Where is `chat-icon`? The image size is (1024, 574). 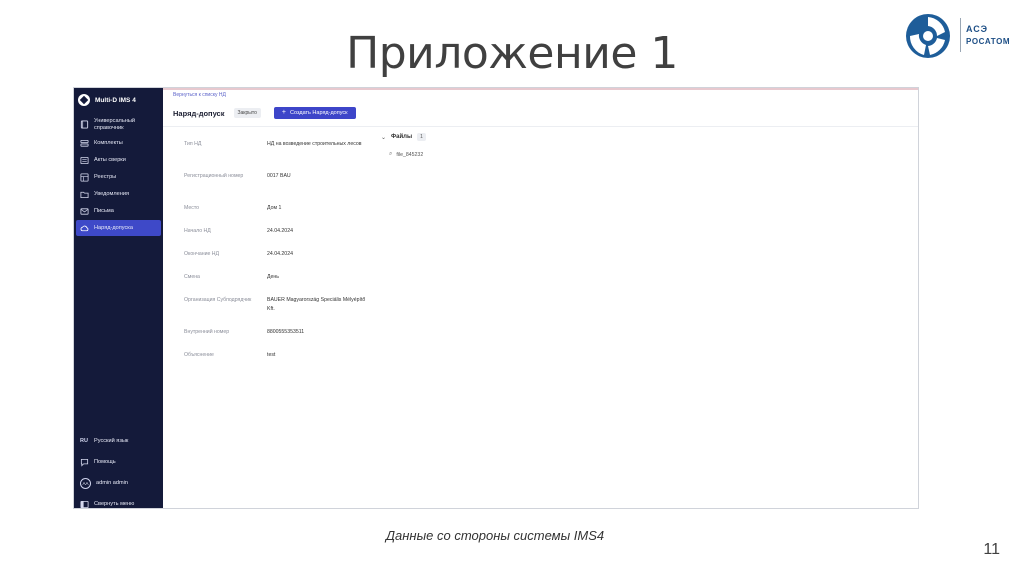
chat-icon is located at coordinates (84, 462).